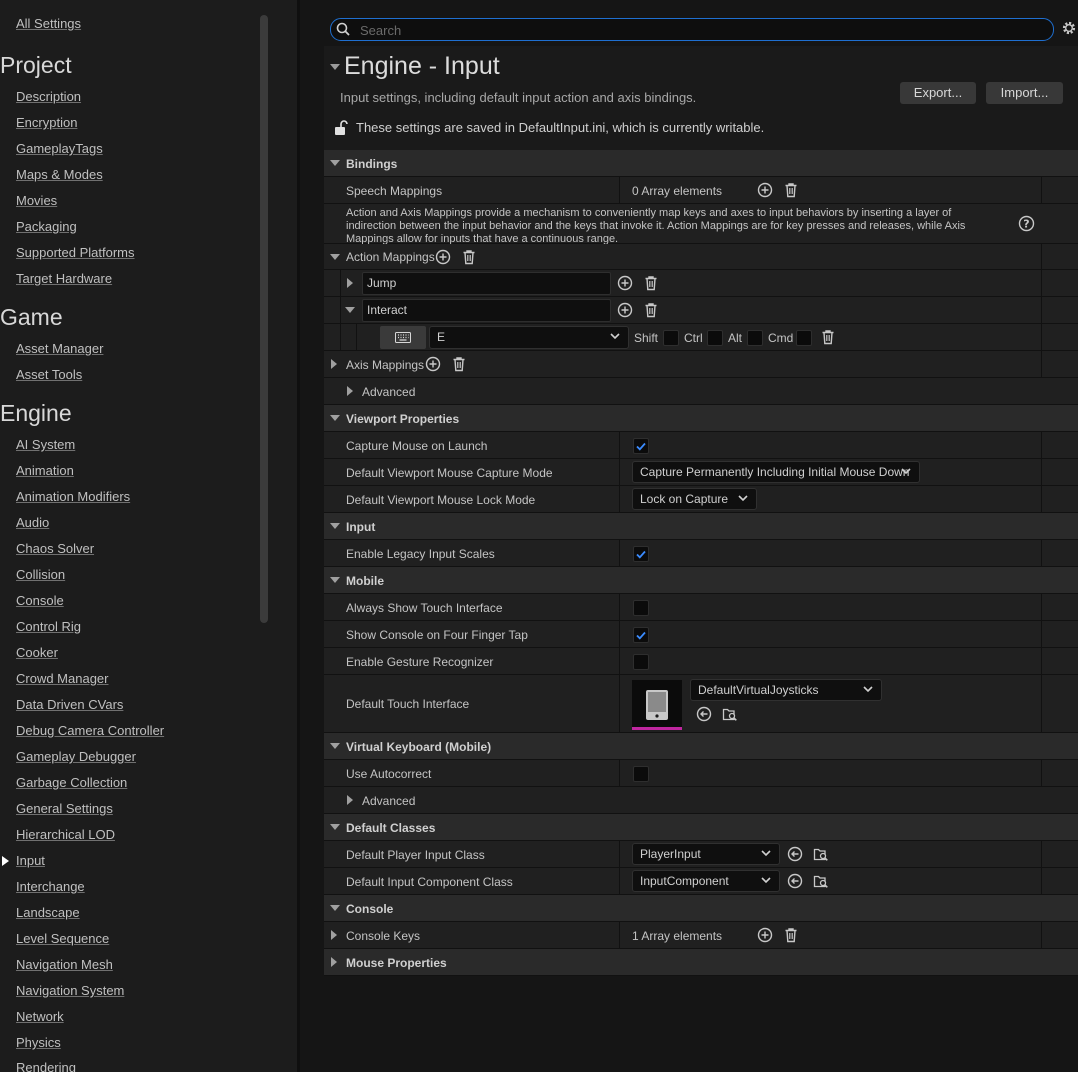 Image resolution: width=1078 pixels, height=1072 pixels. I want to click on nav-animation: Animation, so click(45, 470).